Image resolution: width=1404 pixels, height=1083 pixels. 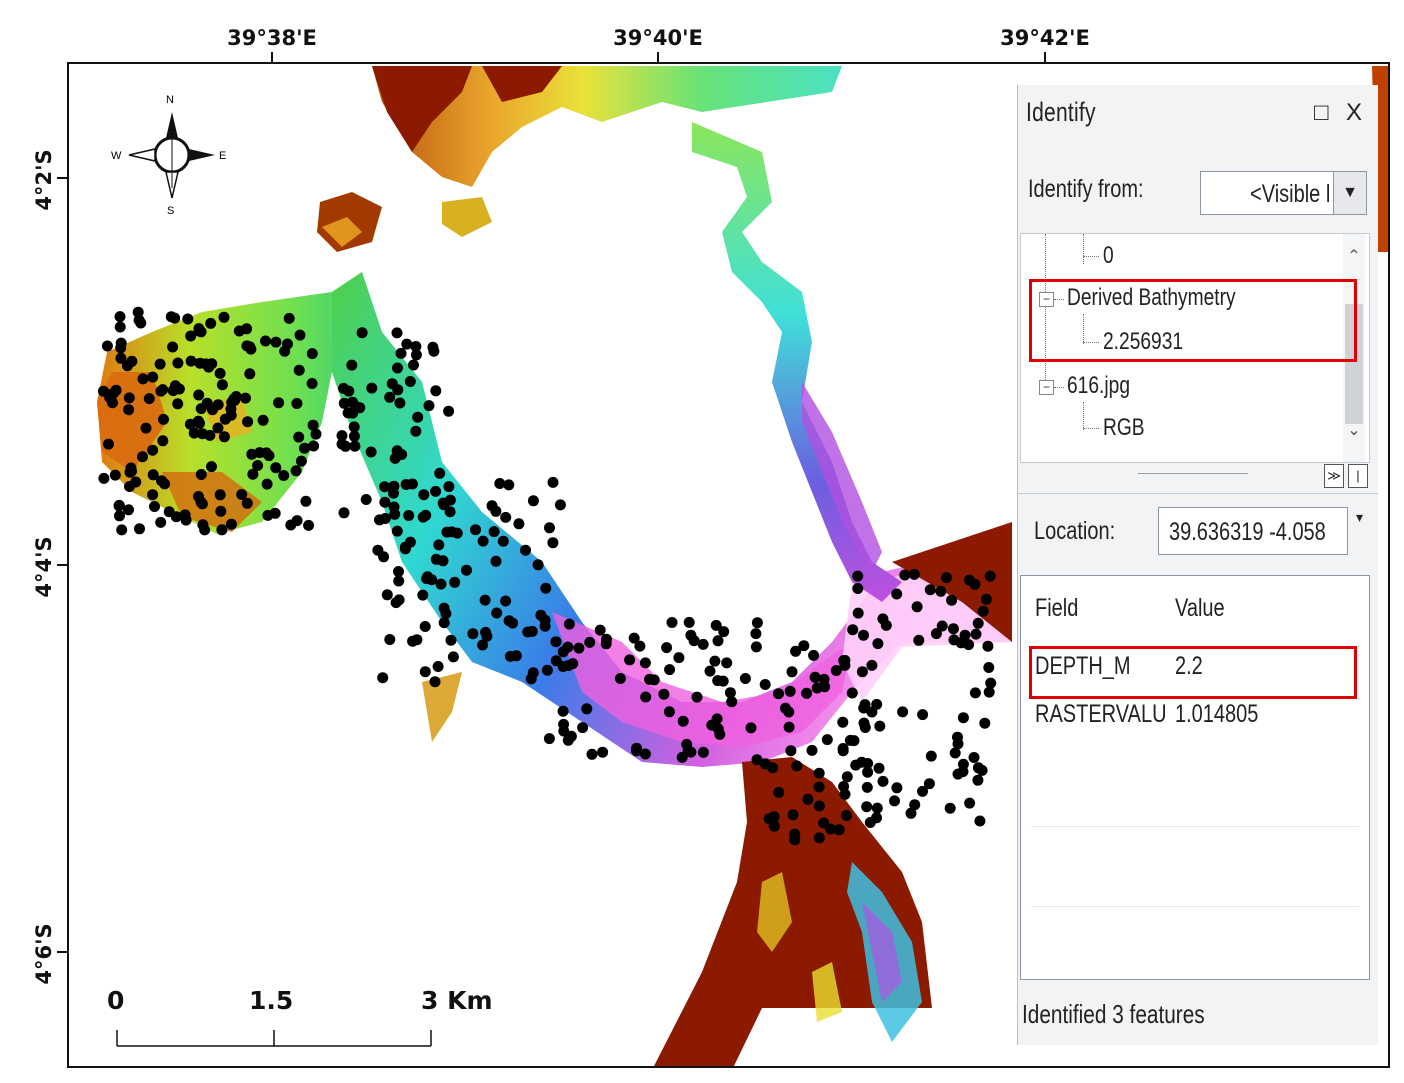 What do you see at coordinates (1354, 430) in the screenshot?
I see `scroll-down-icon: ⌄` at bounding box center [1354, 430].